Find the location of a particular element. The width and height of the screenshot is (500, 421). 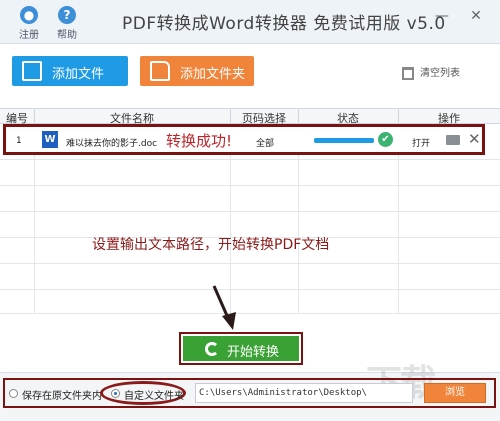

option-original-label: 保存在原文件夹内 is located at coordinates (62, 396).